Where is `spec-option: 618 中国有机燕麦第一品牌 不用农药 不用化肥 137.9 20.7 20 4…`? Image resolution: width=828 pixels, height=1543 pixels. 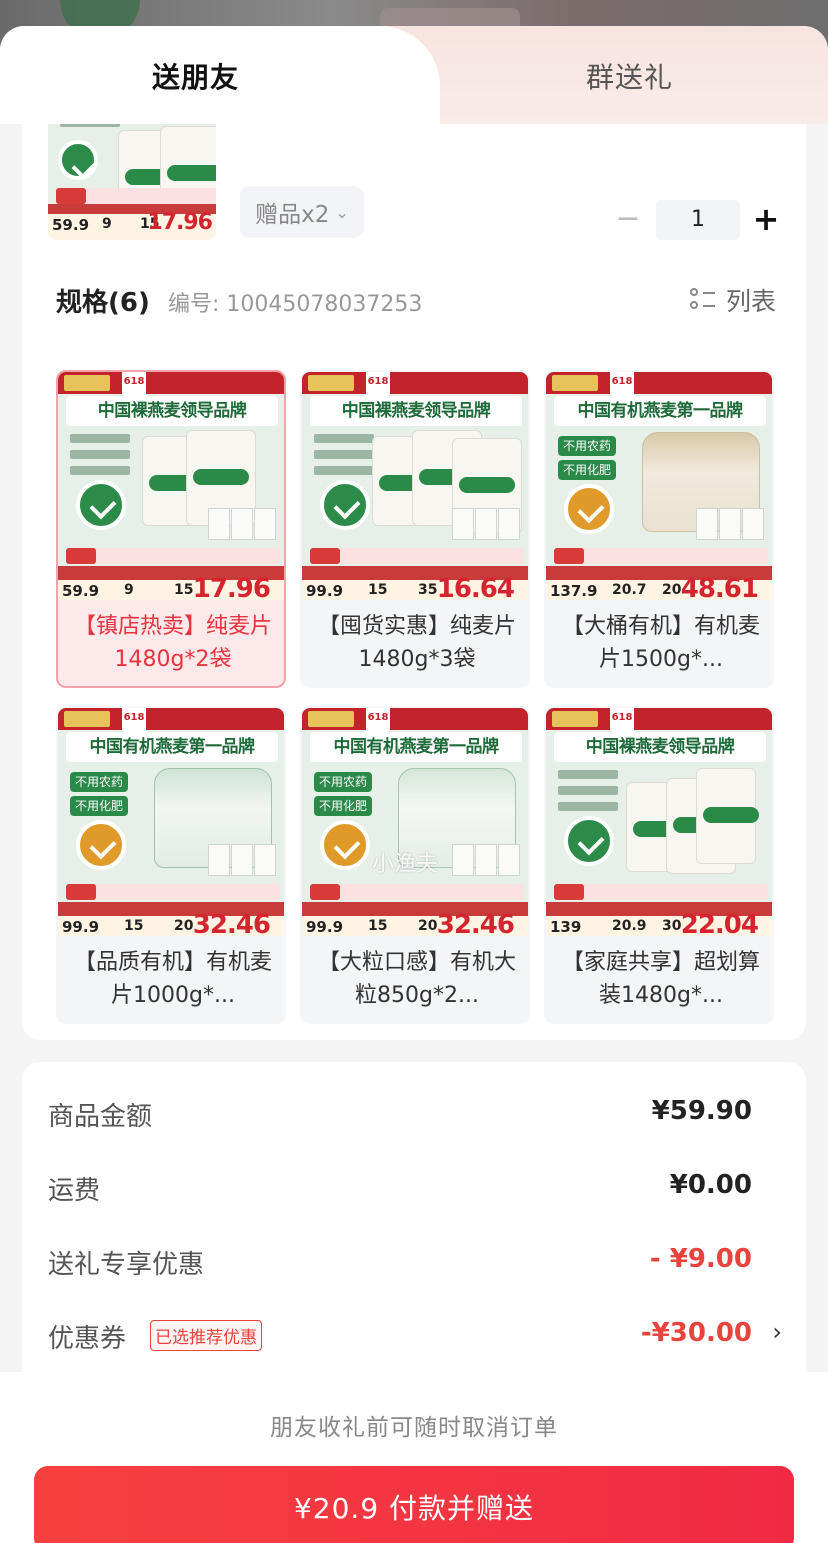
spec-option: 618 中国有机燕麦第一品牌 不用农药 不用化肥 137.9 20.7 20 4… is located at coordinates (659, 529).